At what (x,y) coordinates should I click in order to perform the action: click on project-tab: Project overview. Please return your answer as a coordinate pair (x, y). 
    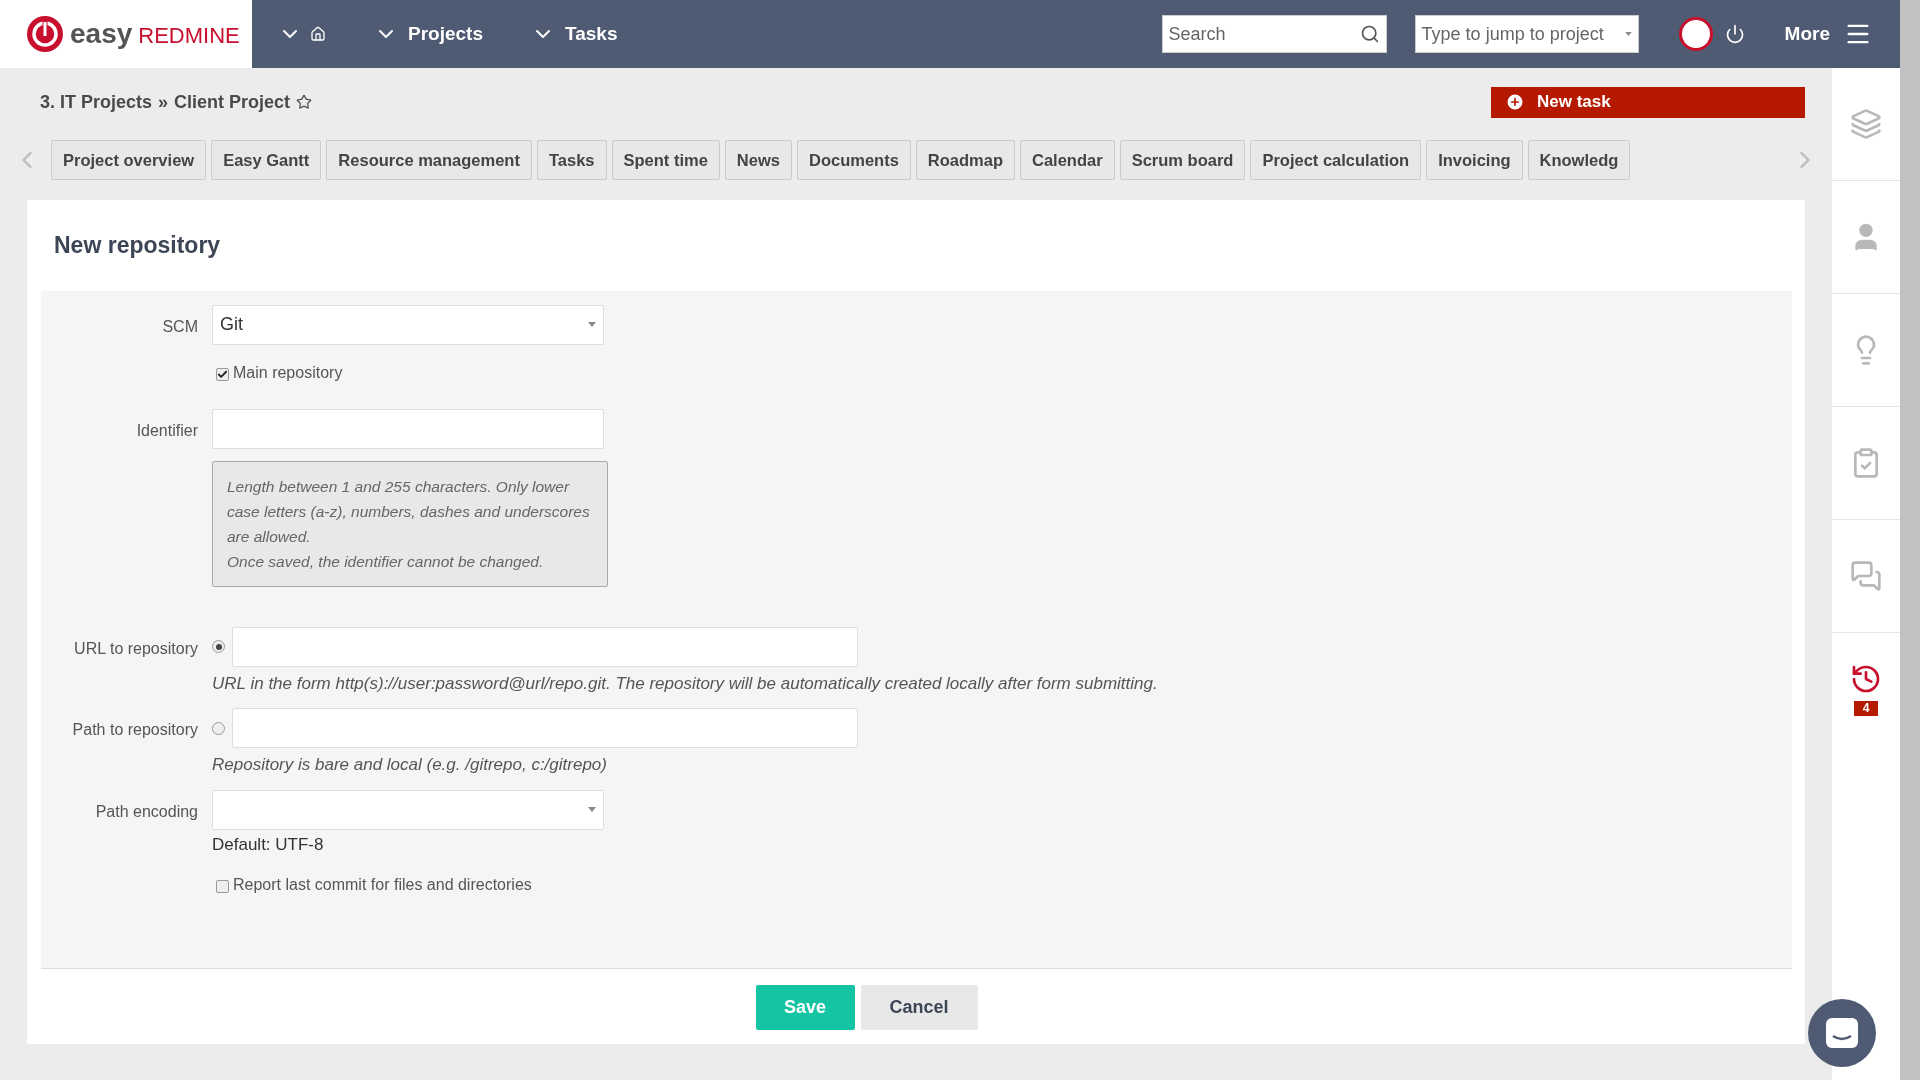
    Looking at the image, I should click on (129, 160).